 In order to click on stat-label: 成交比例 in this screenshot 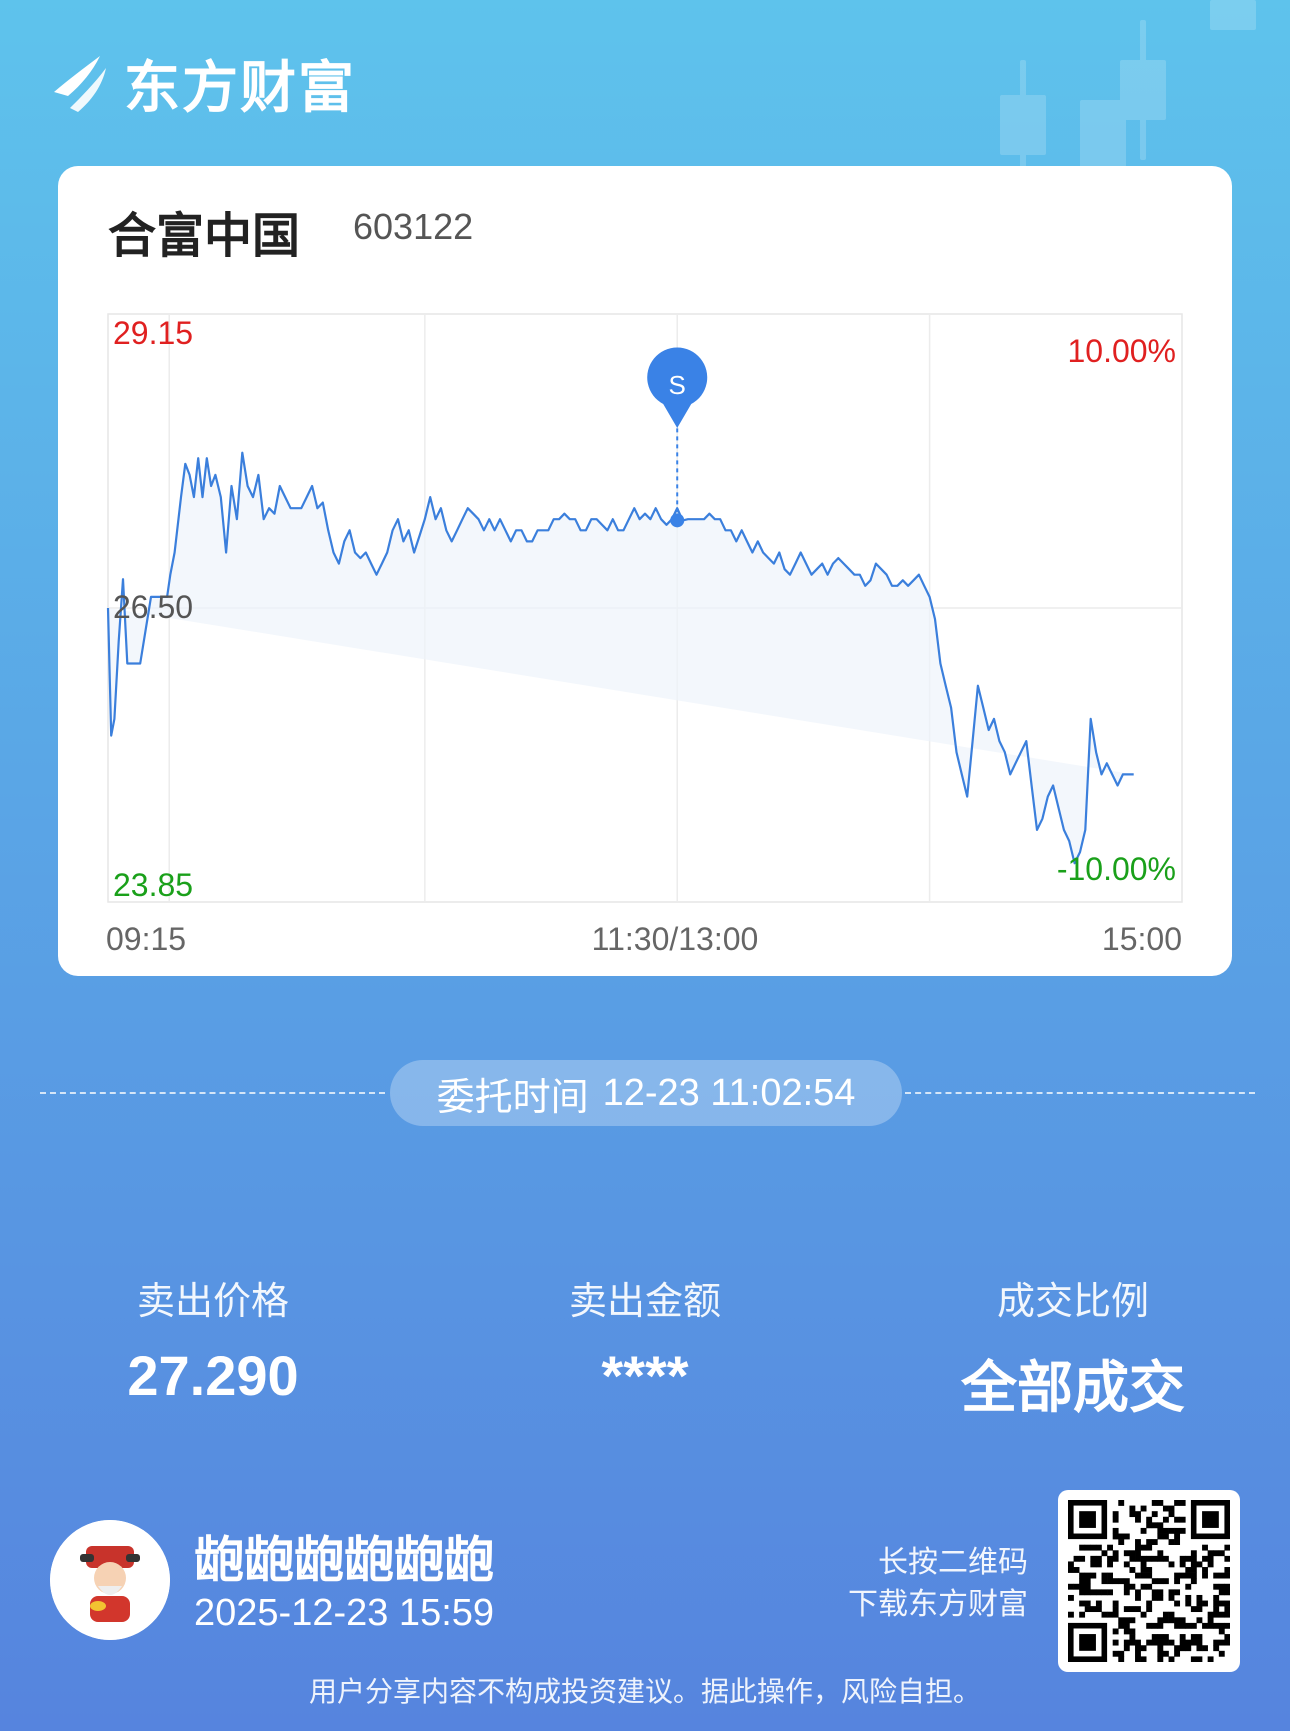, I will do `click(1072, 1302)`.